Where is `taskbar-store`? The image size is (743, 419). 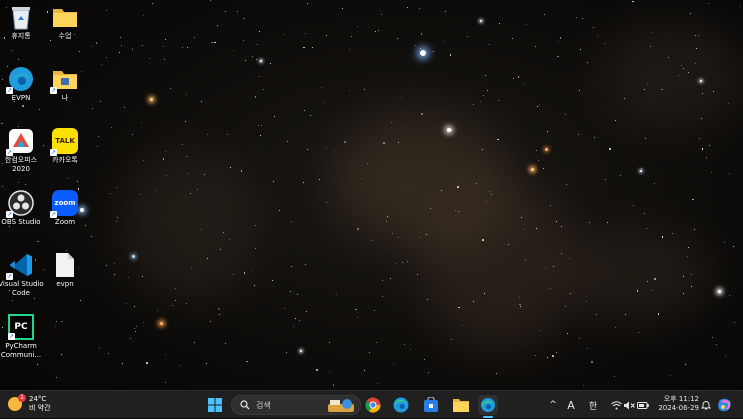 taskbar-store is located at coordinates (431, 405).